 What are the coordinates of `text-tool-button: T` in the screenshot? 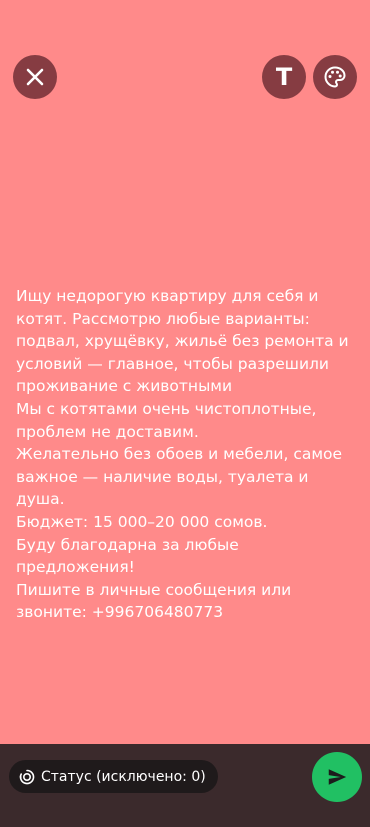 It's located at (284, 77).